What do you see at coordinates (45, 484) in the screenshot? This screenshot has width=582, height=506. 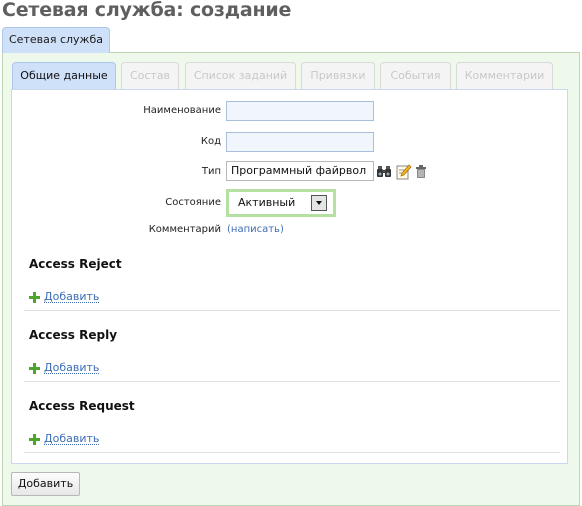 I see `add-button: Добавить` at bounding box center [45, 484].